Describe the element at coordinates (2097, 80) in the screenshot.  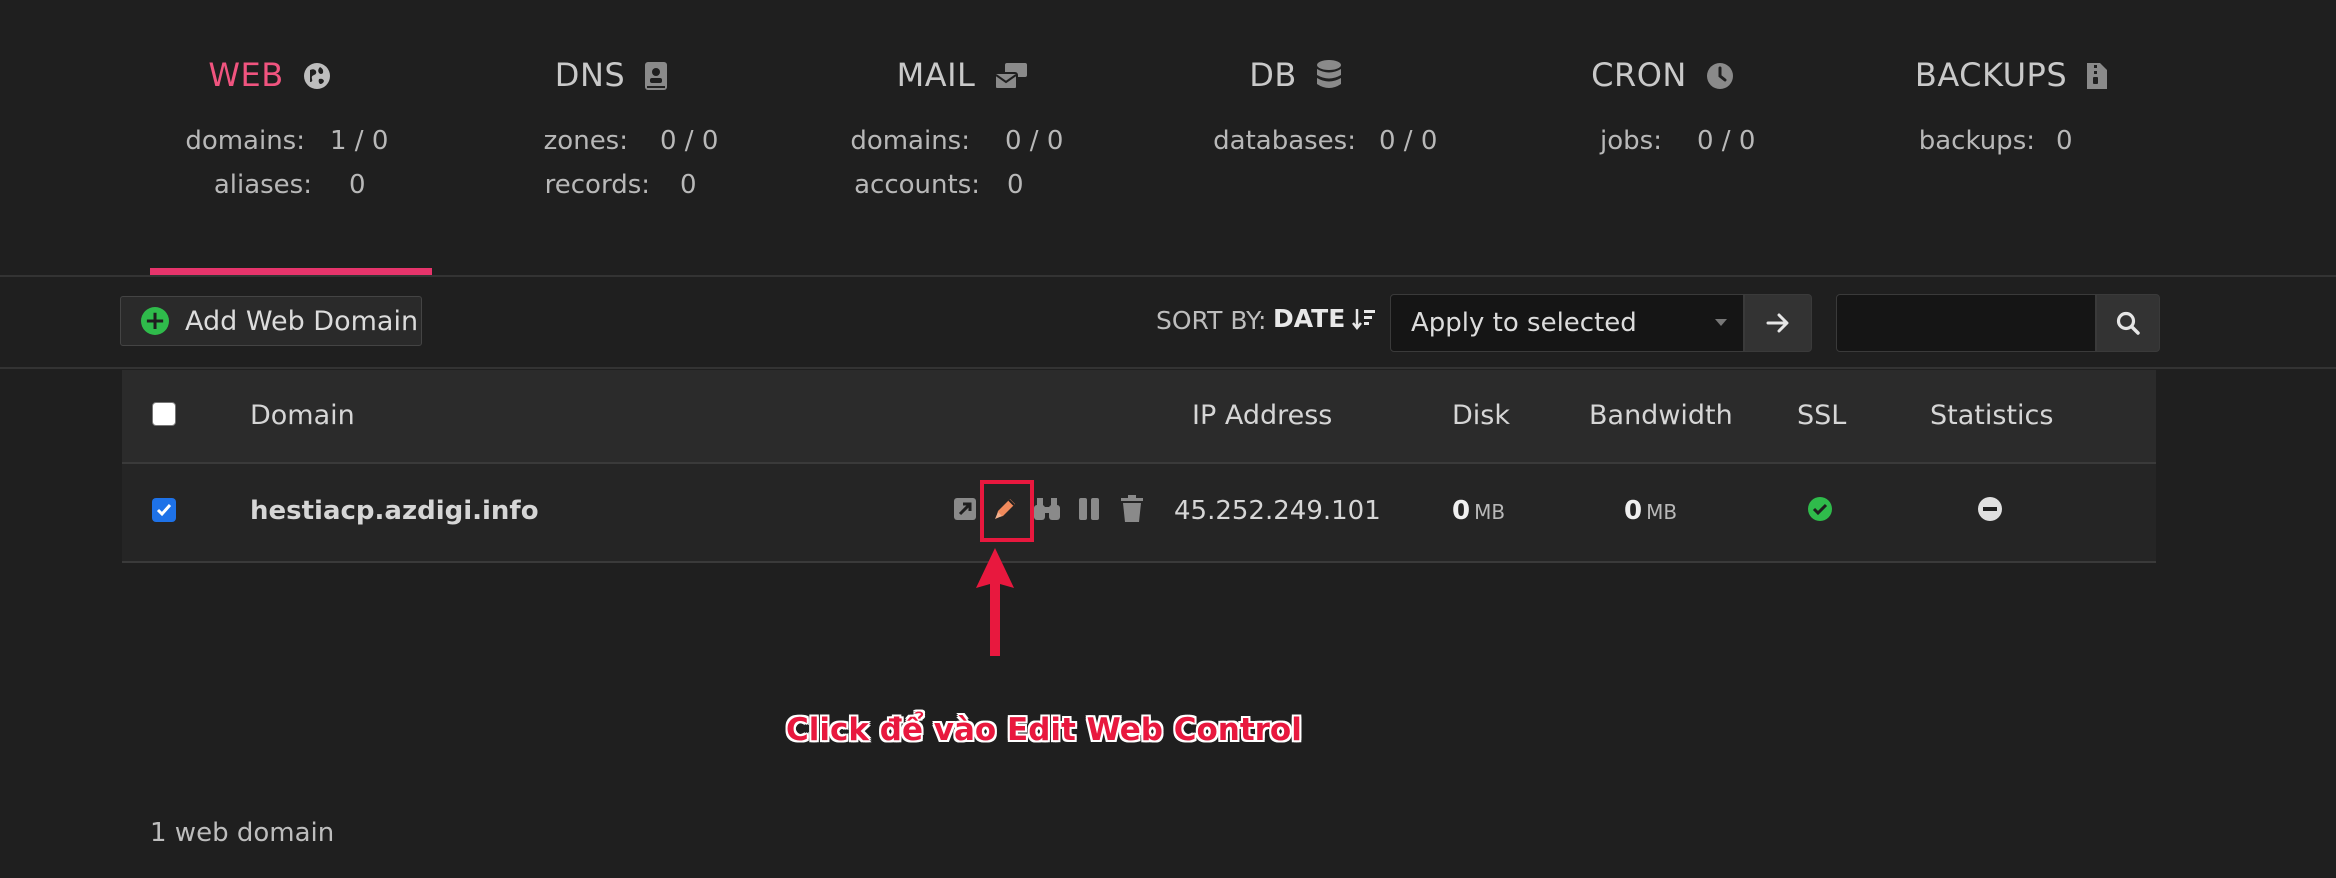
I see `file-archive-icon` at that location.